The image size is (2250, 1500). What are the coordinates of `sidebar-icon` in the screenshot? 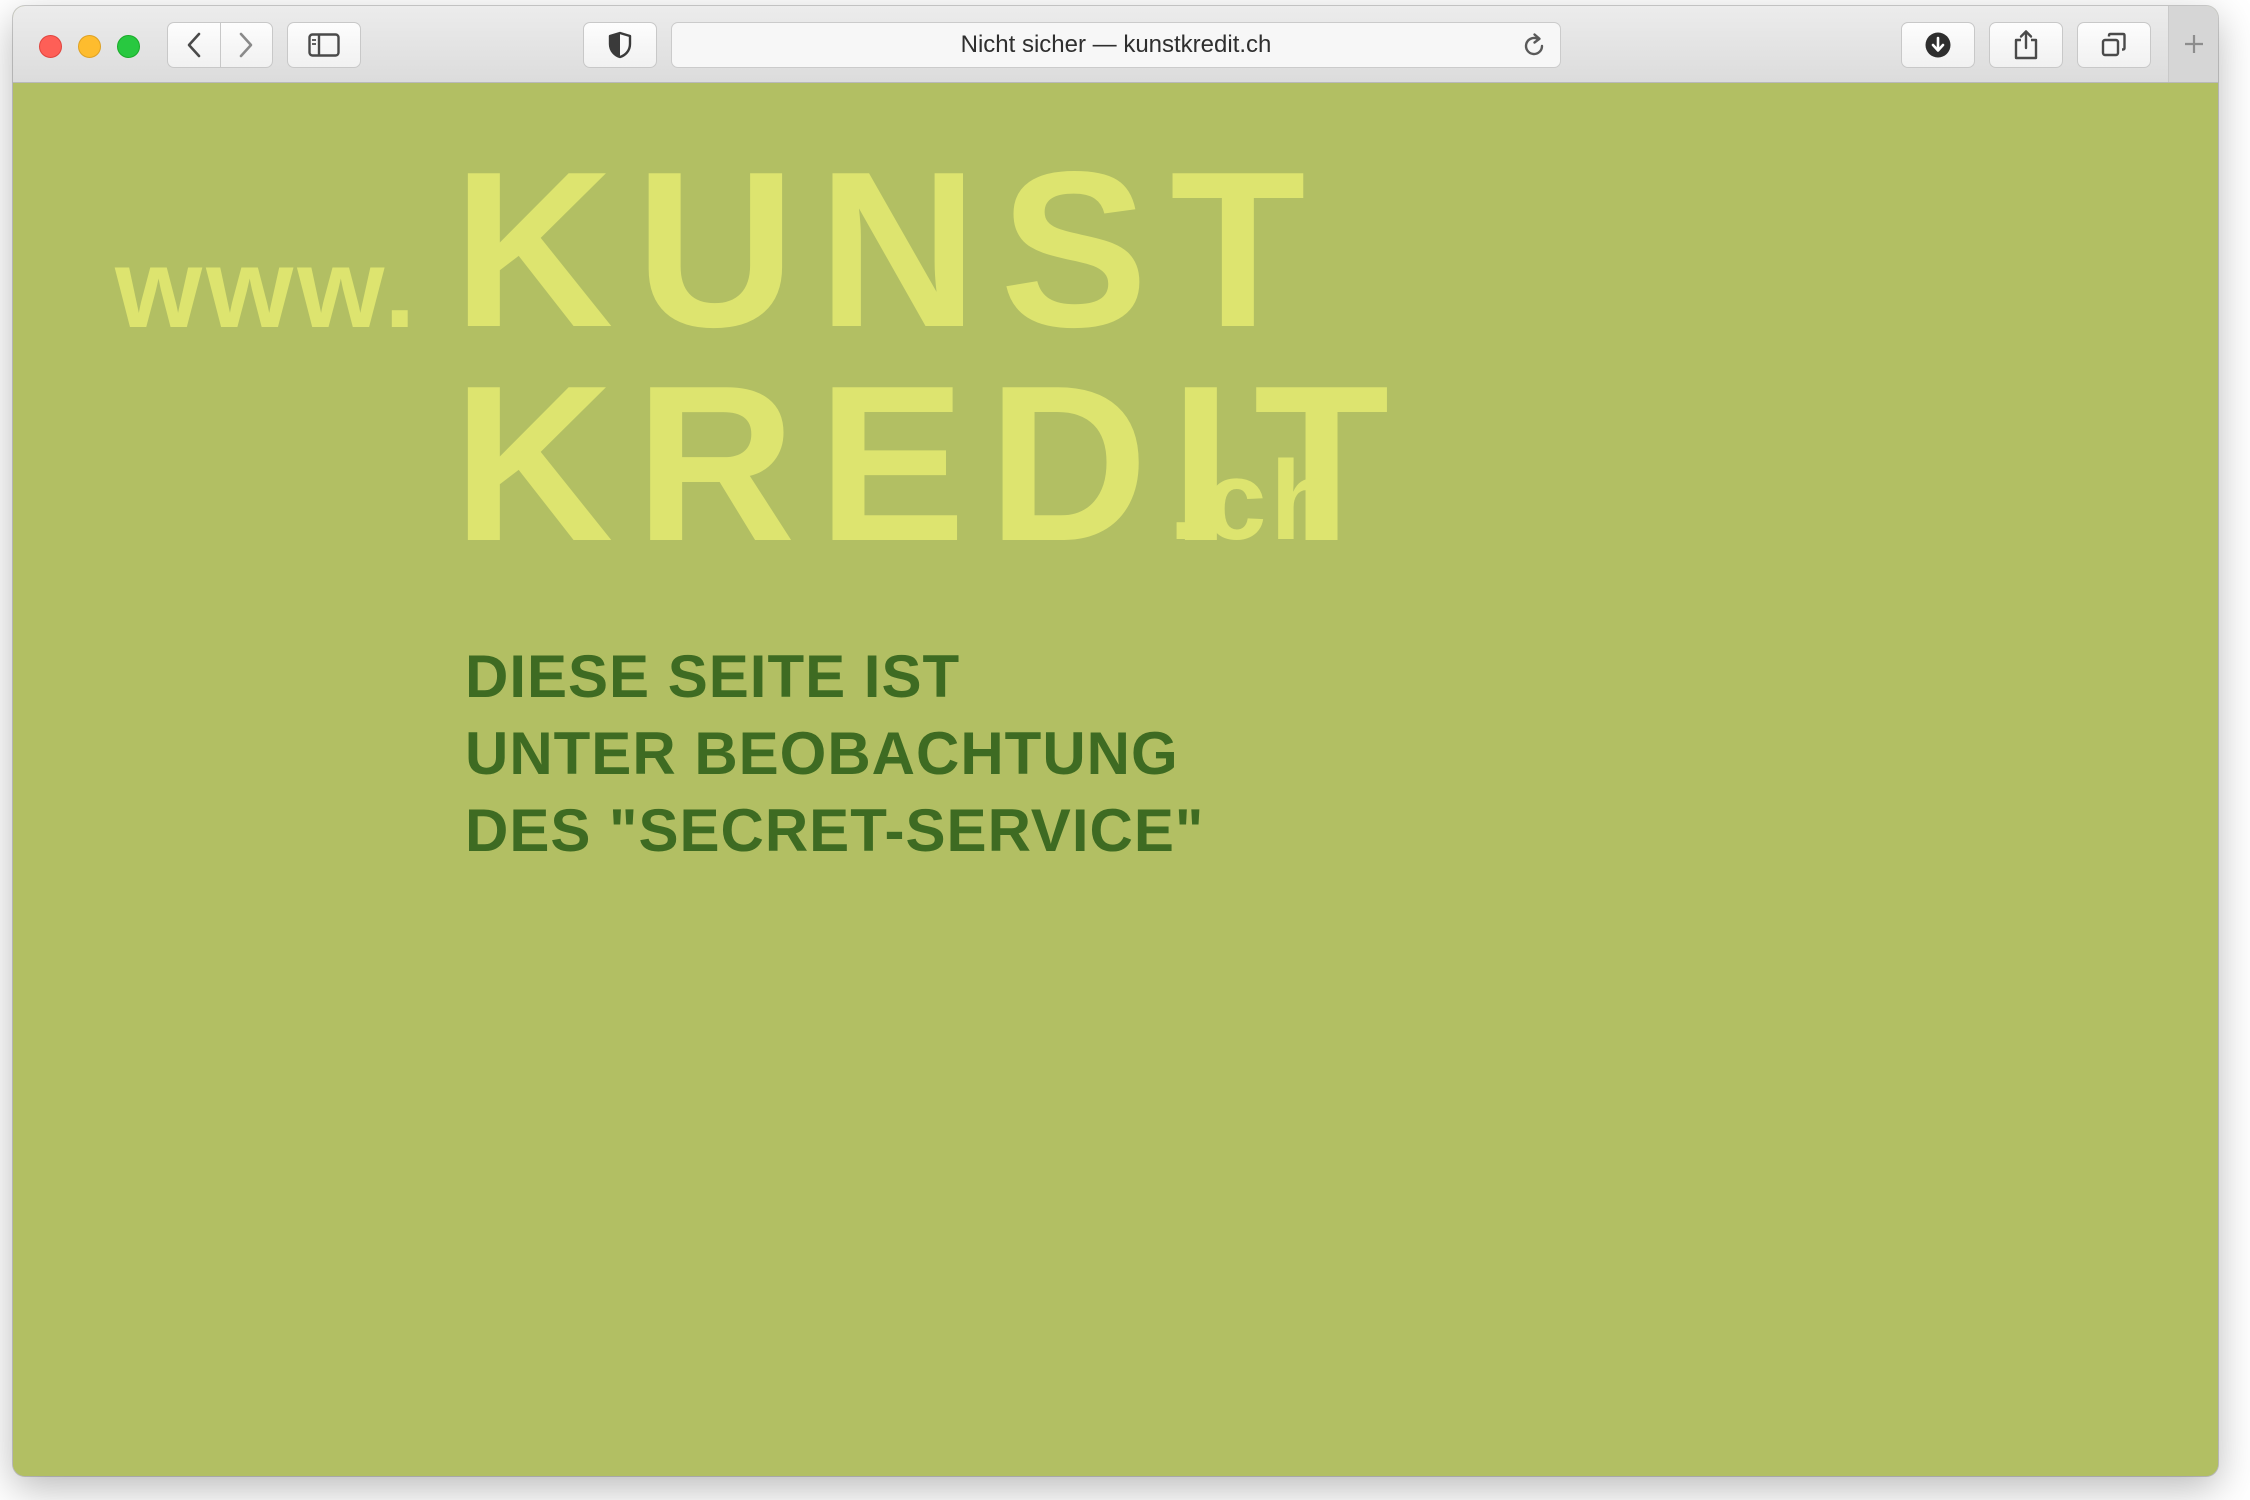 It's located at (324, 45).